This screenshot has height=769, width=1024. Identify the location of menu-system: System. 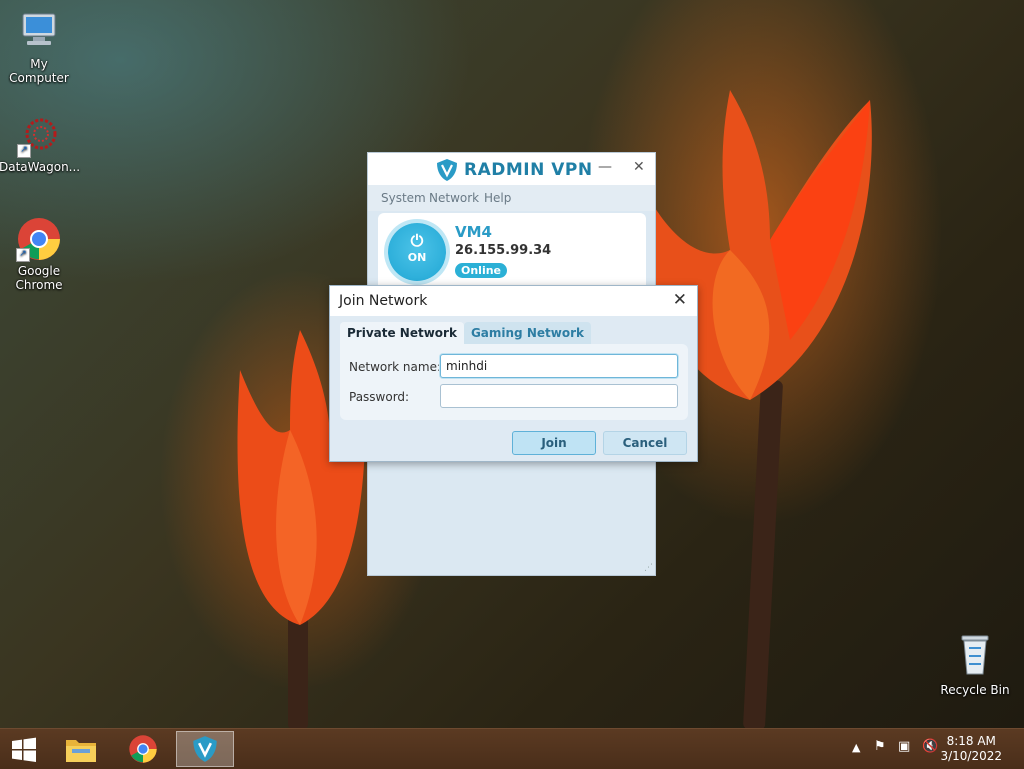
(403, 198).